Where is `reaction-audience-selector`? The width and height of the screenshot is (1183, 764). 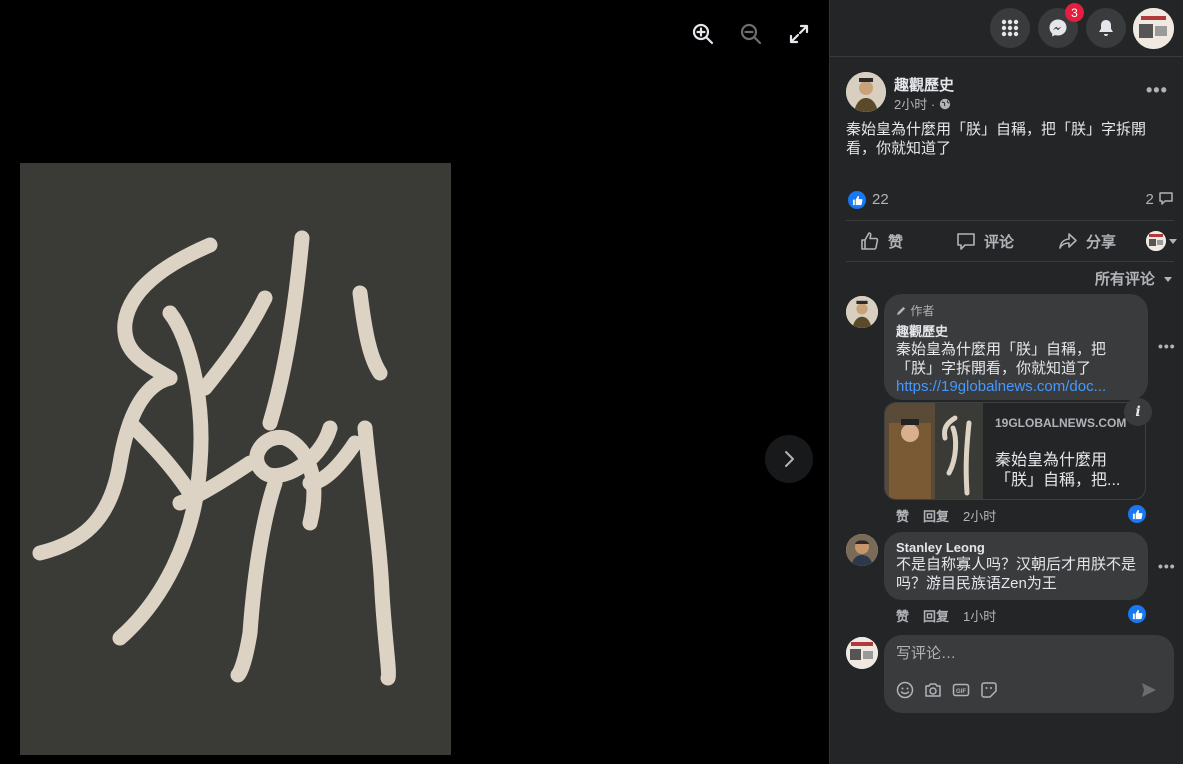 reaction-audience-selector is located at coordinates (1162, 241).